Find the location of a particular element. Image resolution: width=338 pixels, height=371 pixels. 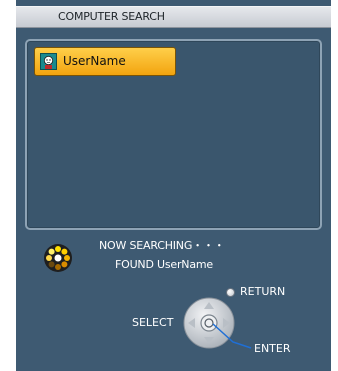

search-status-text: NOW SEARCHING・・・ is located at coordinates (162, 245).